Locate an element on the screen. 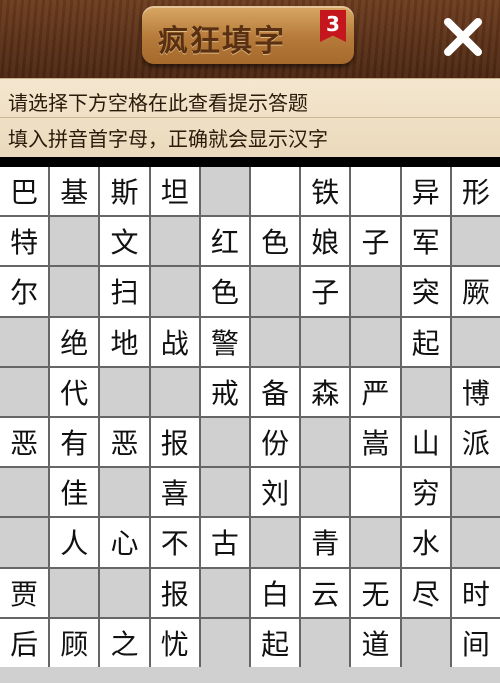  grid-cell: 尽 is located at coordinates (425, 592).